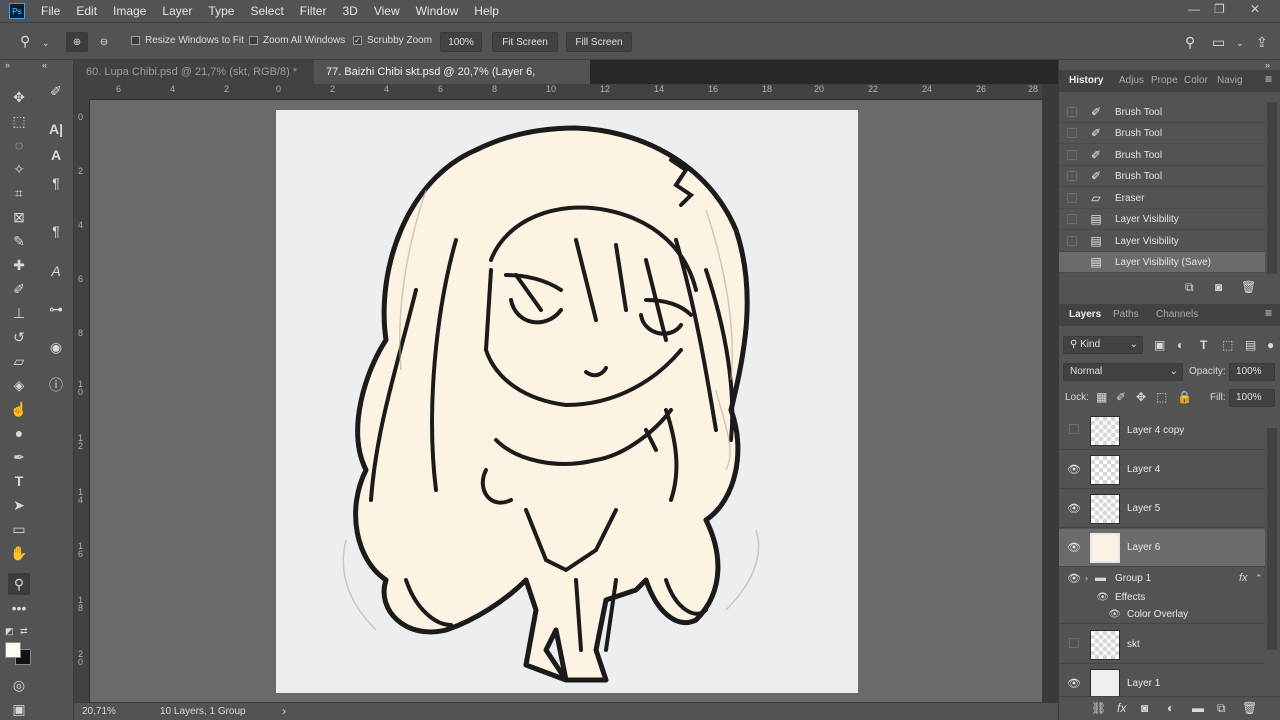 The image size is (1280, 720). Describe the element at coordinates (1189, 287) in the screenshot. I see `new-document-from-state-icon: ⧉` at that location.